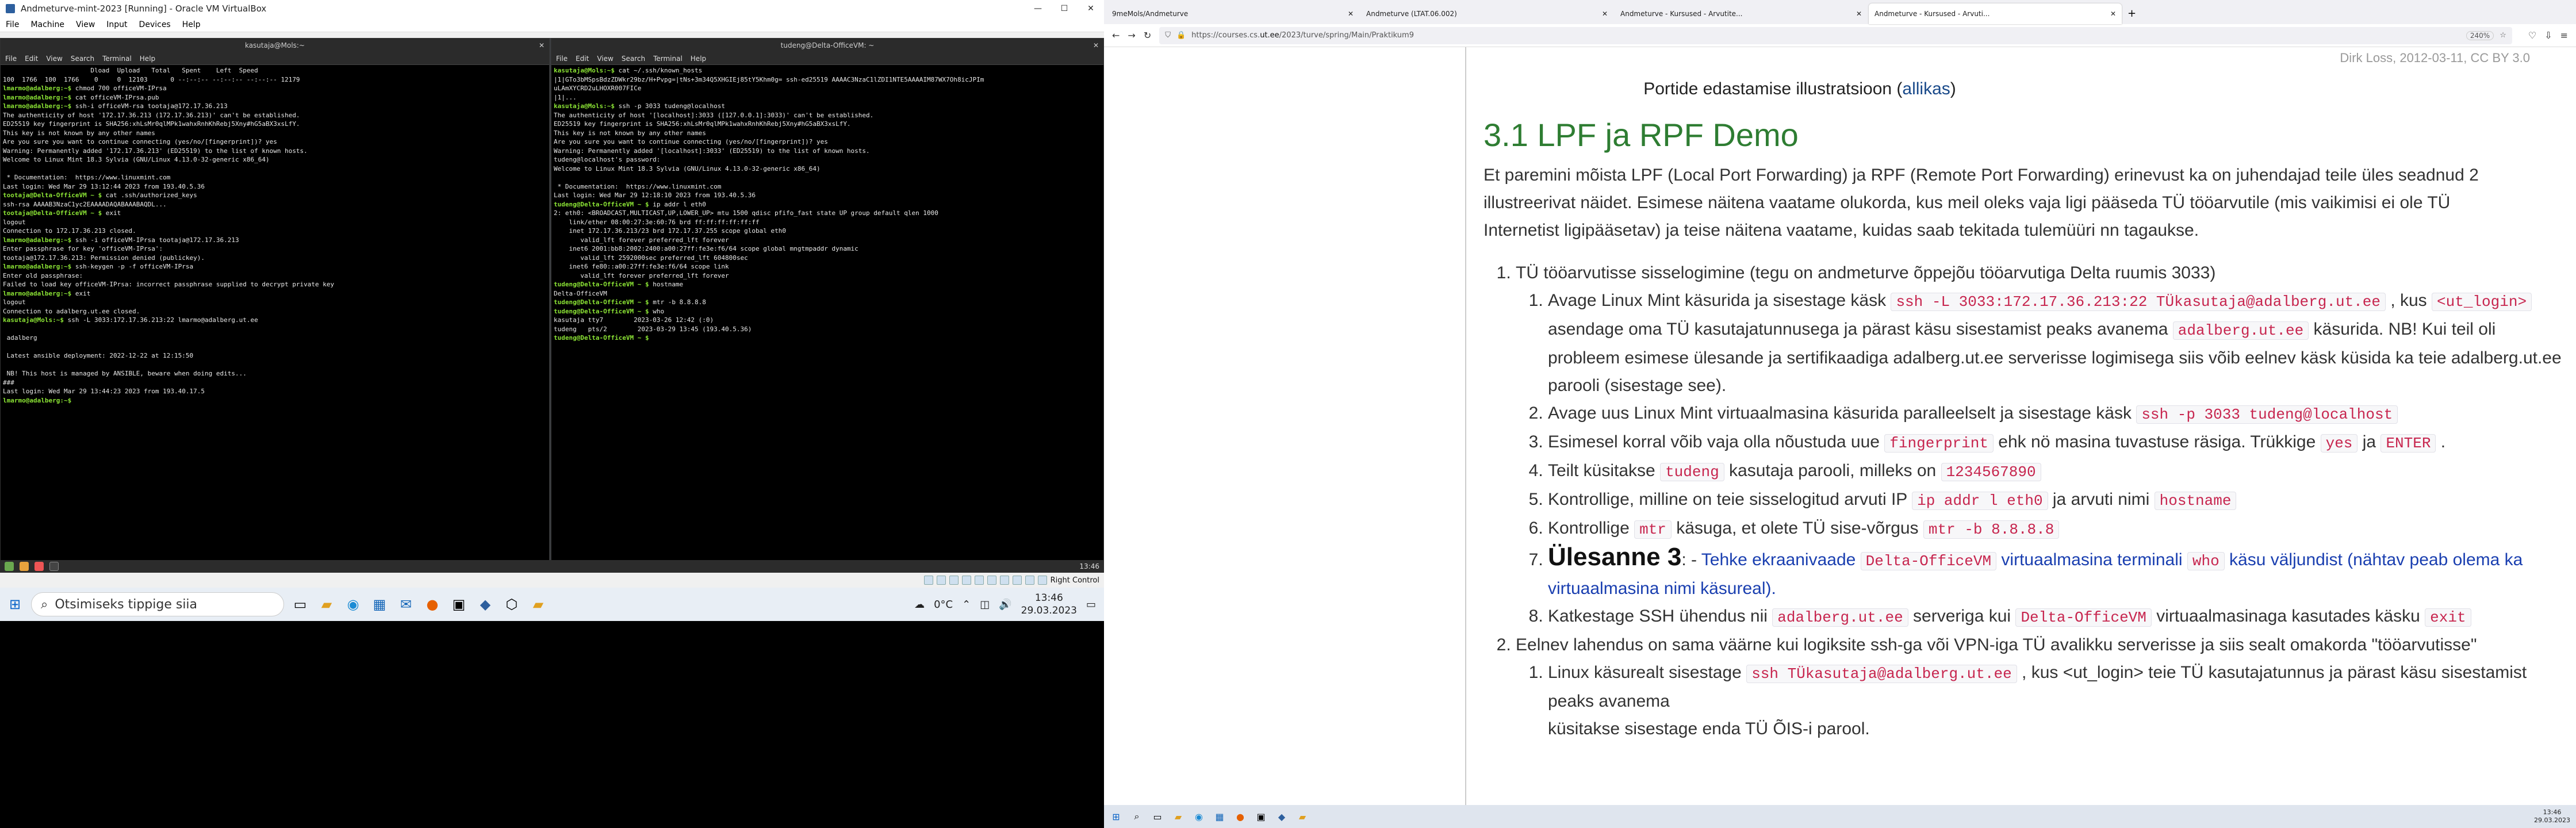 The image size is (2576, 828). Describe the element at coordinates (24, 566) in the screenshot. I see `files-icon` at that location.